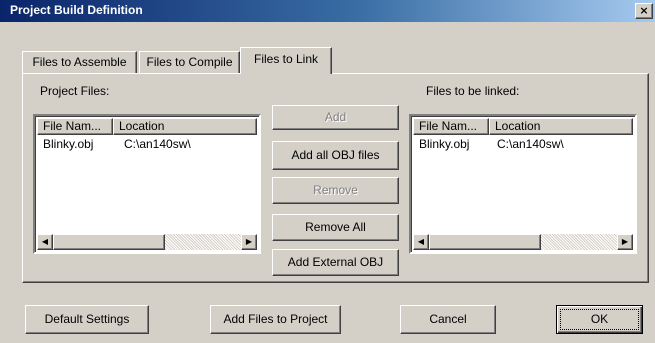 This screenshot has height=343, width=655. I want to click on tab-files-to-compile: Files to Compile, so click(189, 62).